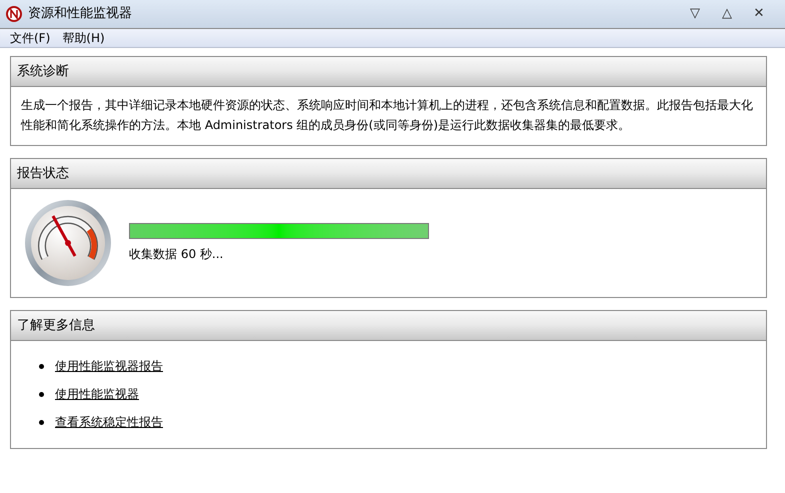 The image size is (785, 493). What do you see at coordinates (695, 14) in the screenshot?
I see `minimize-button: ▽` at bounding box center [695, 14].